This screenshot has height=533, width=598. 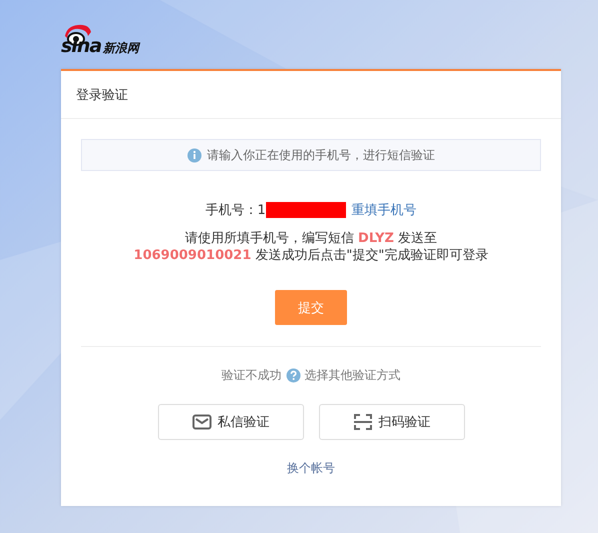 What do you see at coordinates (293, 375) in the screenshot?
I see `help-icon` at bounding box center [293, 375].